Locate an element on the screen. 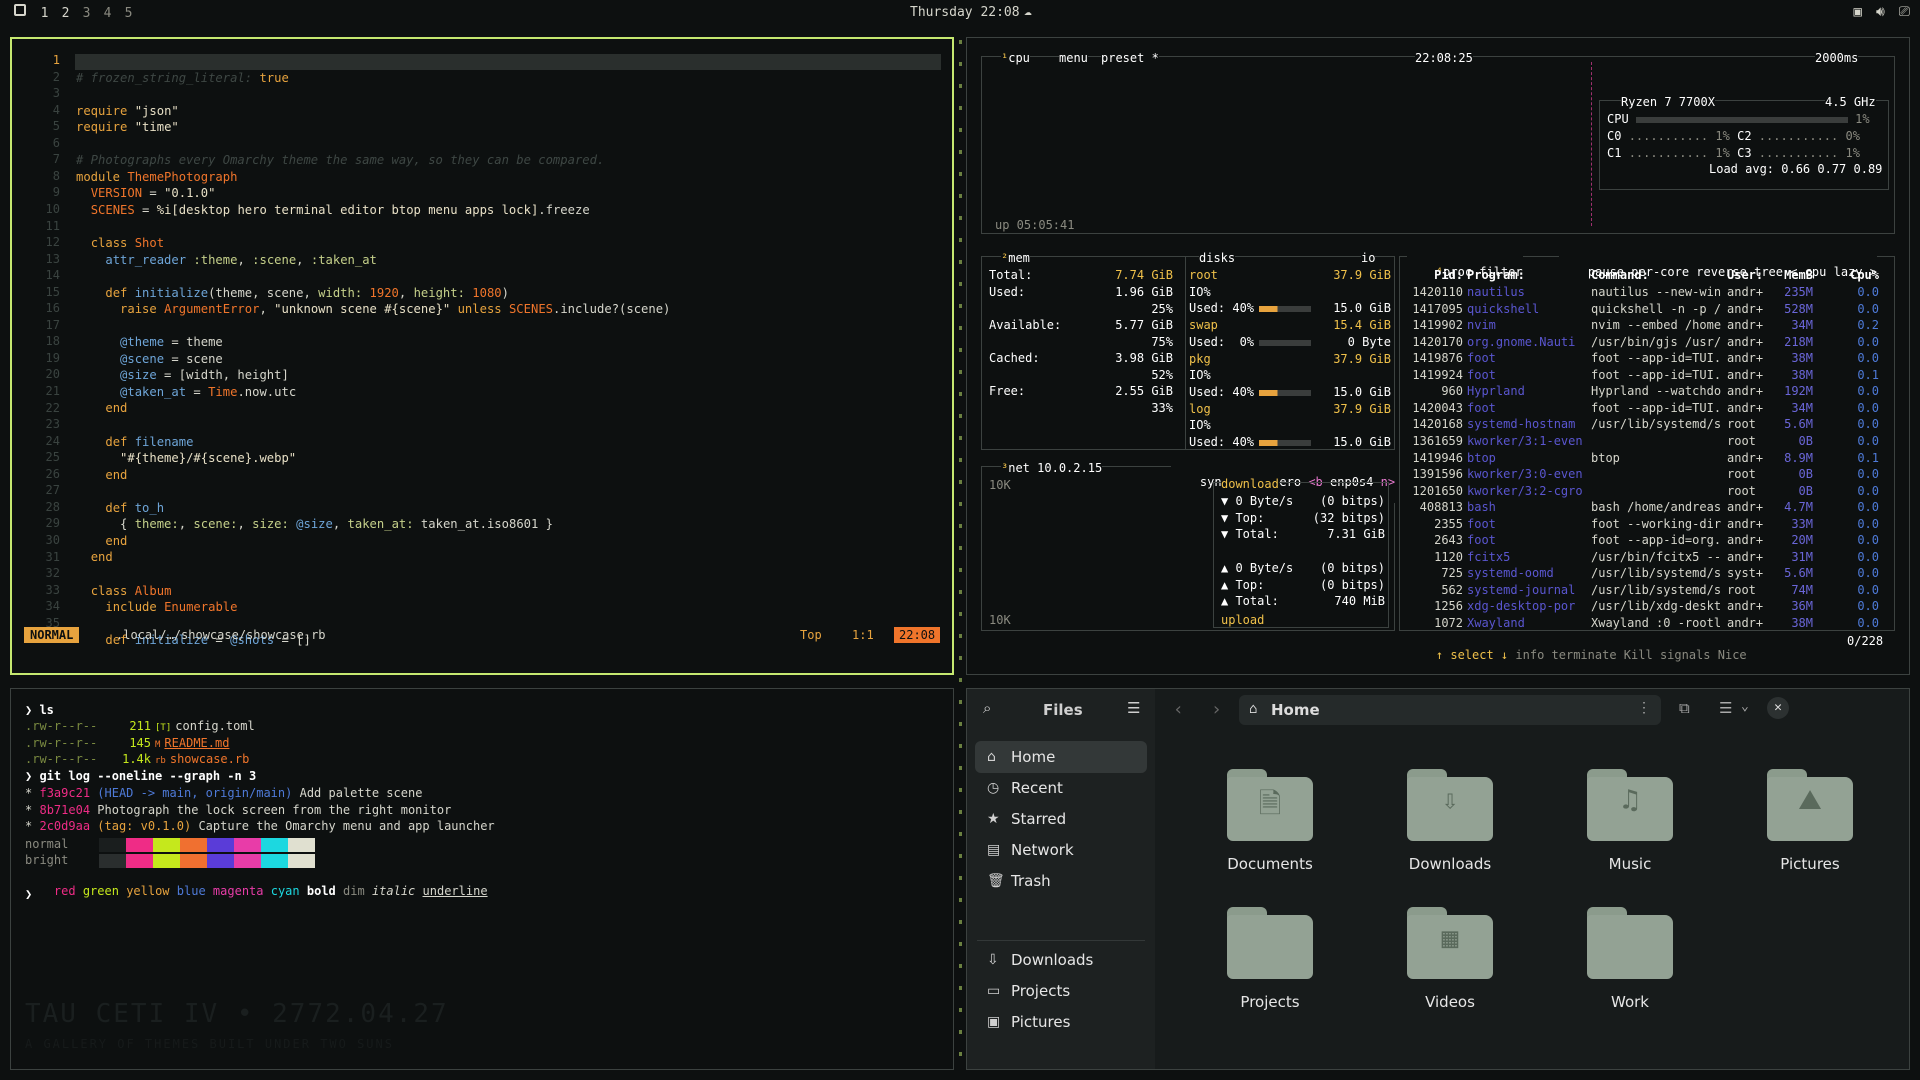 The height and width of the screenshot is (1080, 1920). palette-bright-row: bright is located at coordinates (170, 860).